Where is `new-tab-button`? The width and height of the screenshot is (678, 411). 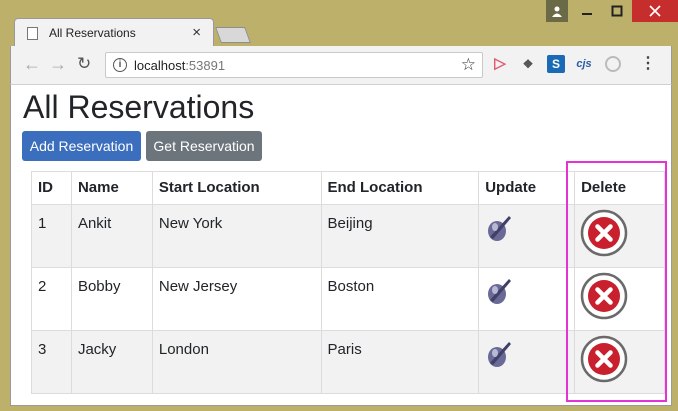
new-tab-button is located at coordinates (233, 35).